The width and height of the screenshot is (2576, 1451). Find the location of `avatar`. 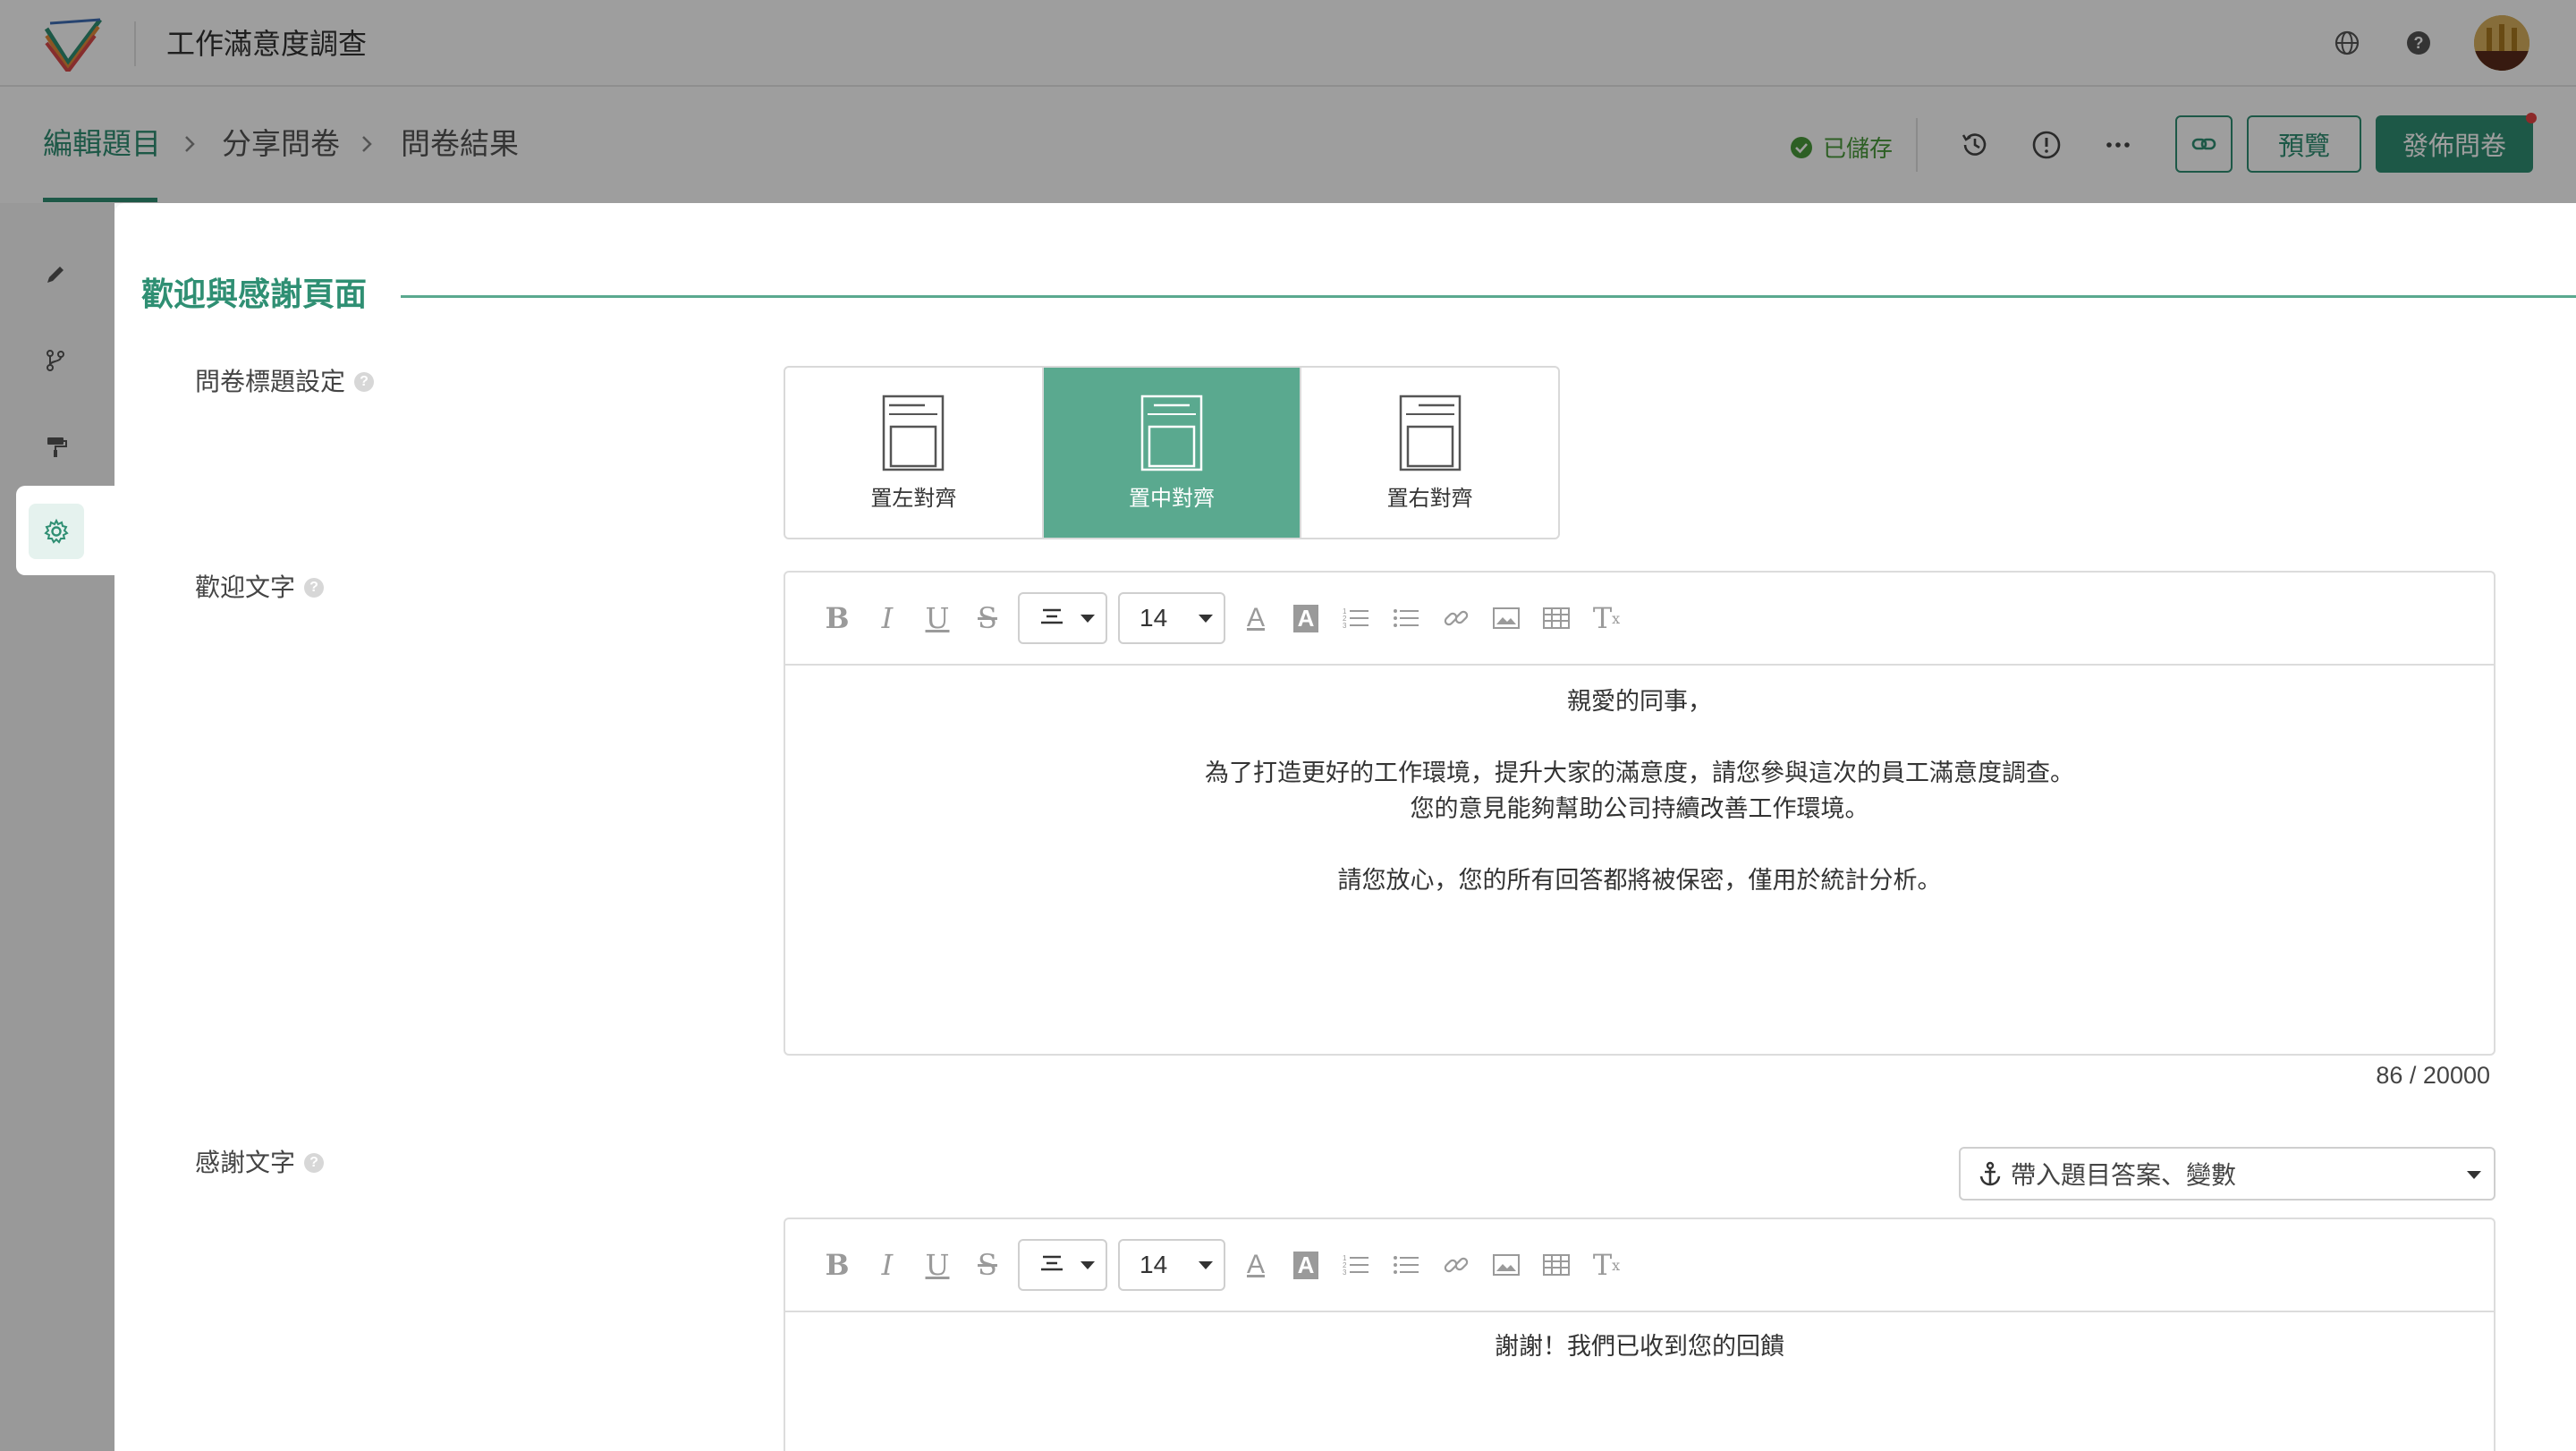

avatar is located at coordinates (2501, 43).